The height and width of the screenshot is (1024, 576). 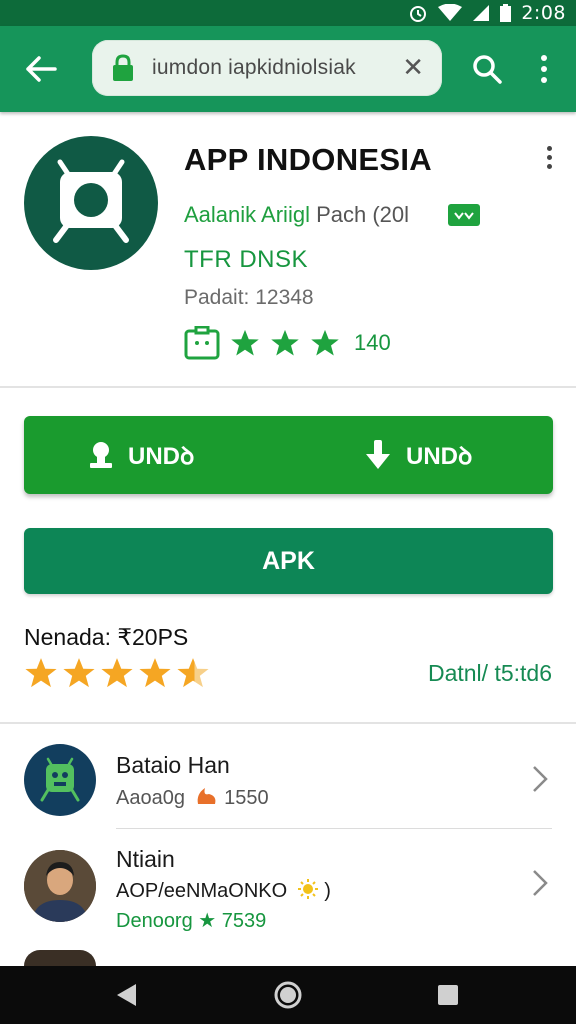 I want to click on list-item-sub-text: Aaoa0g, so click(x=150, y=798).